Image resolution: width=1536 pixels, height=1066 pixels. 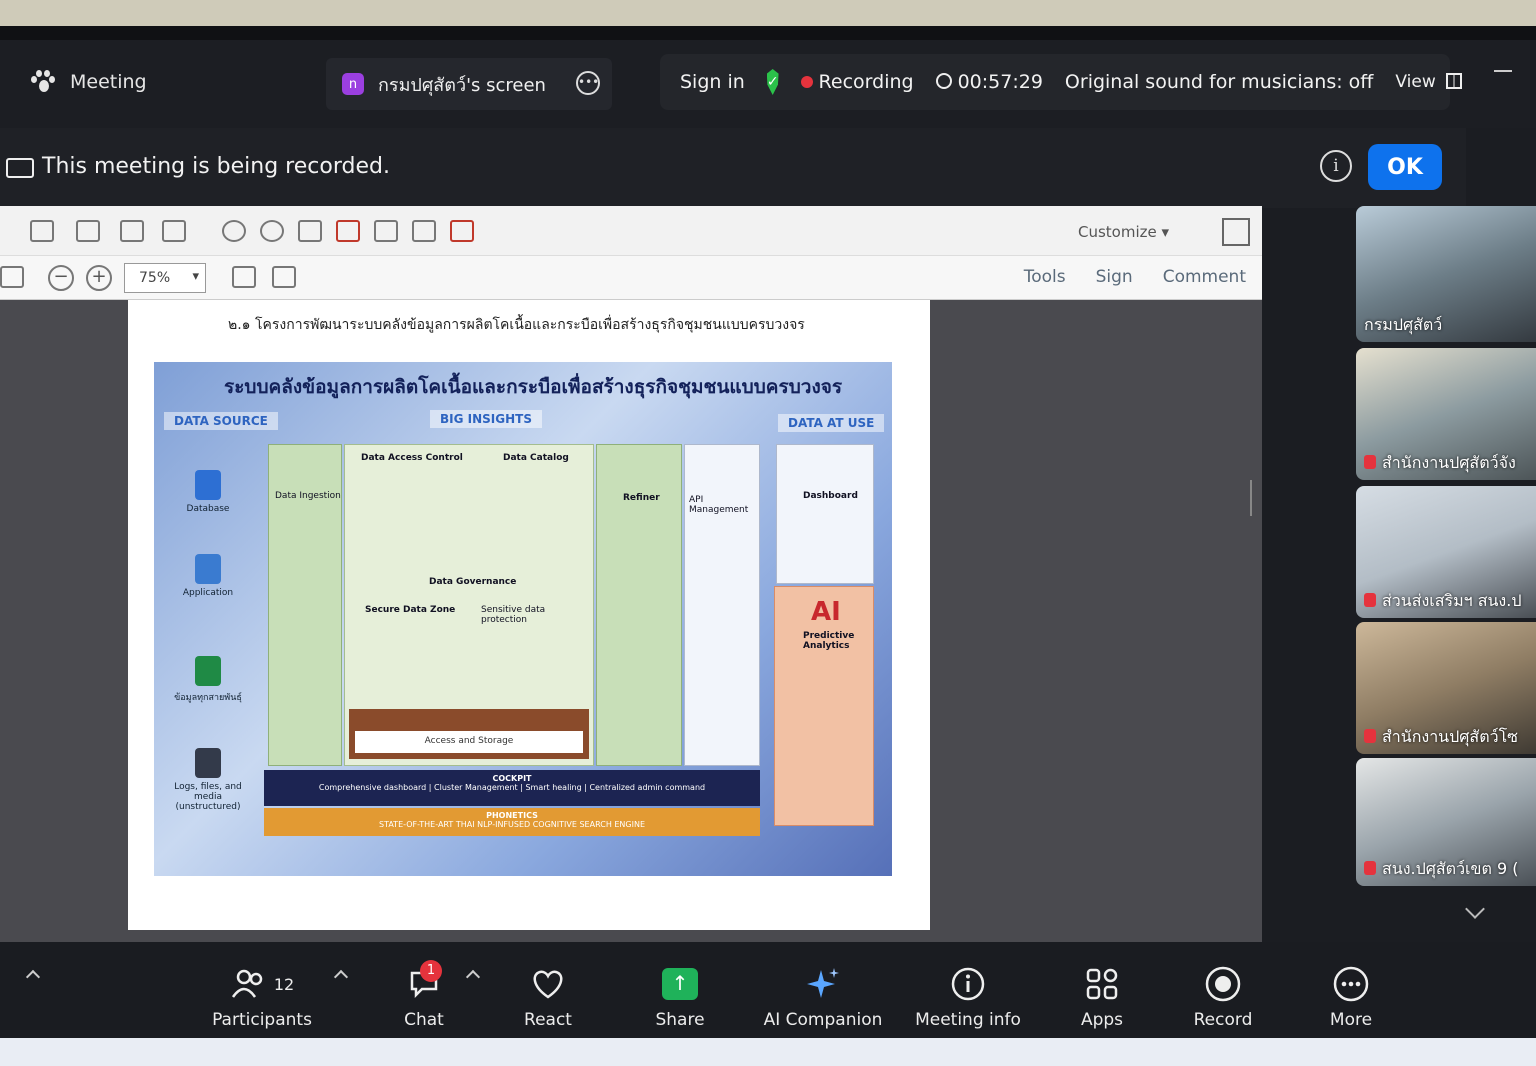 What do you see at coordinates (857, 82) in the screenshot?
I see `recording-indicator: Recording` at bounding box center [857, 82].